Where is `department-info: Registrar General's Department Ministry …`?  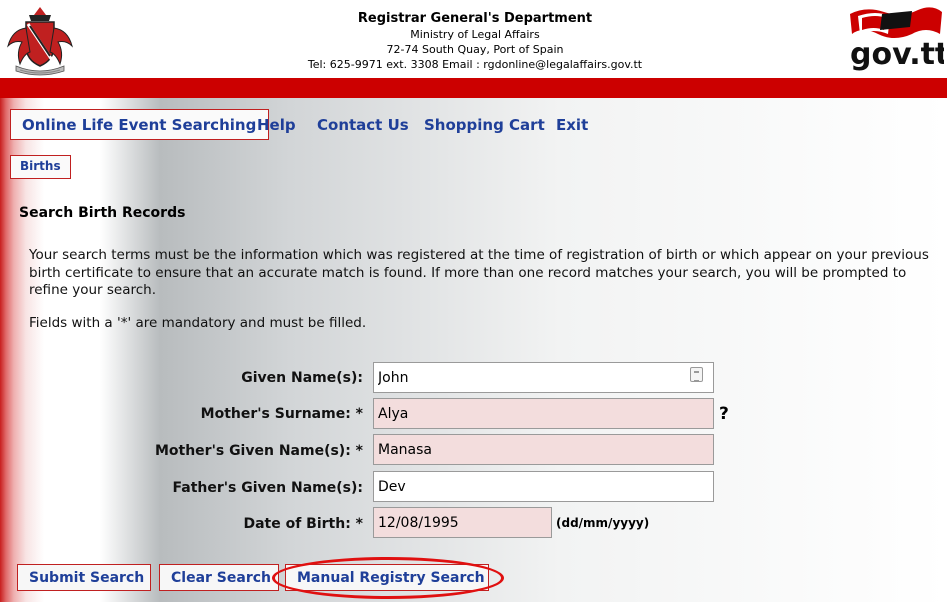 department-info: Registrar General's Department Ministry … is located at coordinates (475, 41).